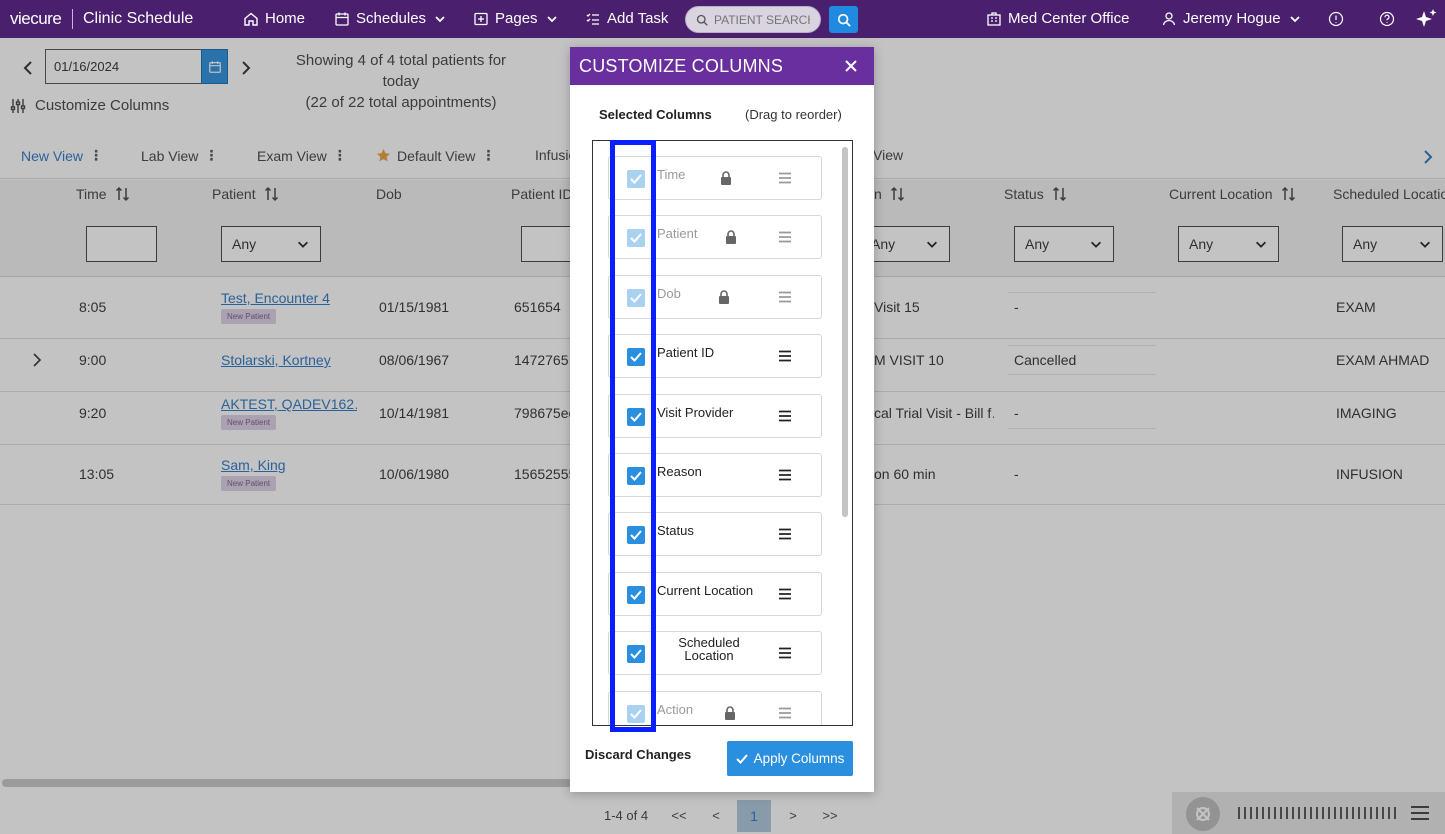 The height and width of the screenshot is (834, 1445). Describe the element at coordinates (671, 174) in the screenshot. I see `column-item-label: Time` at that location.